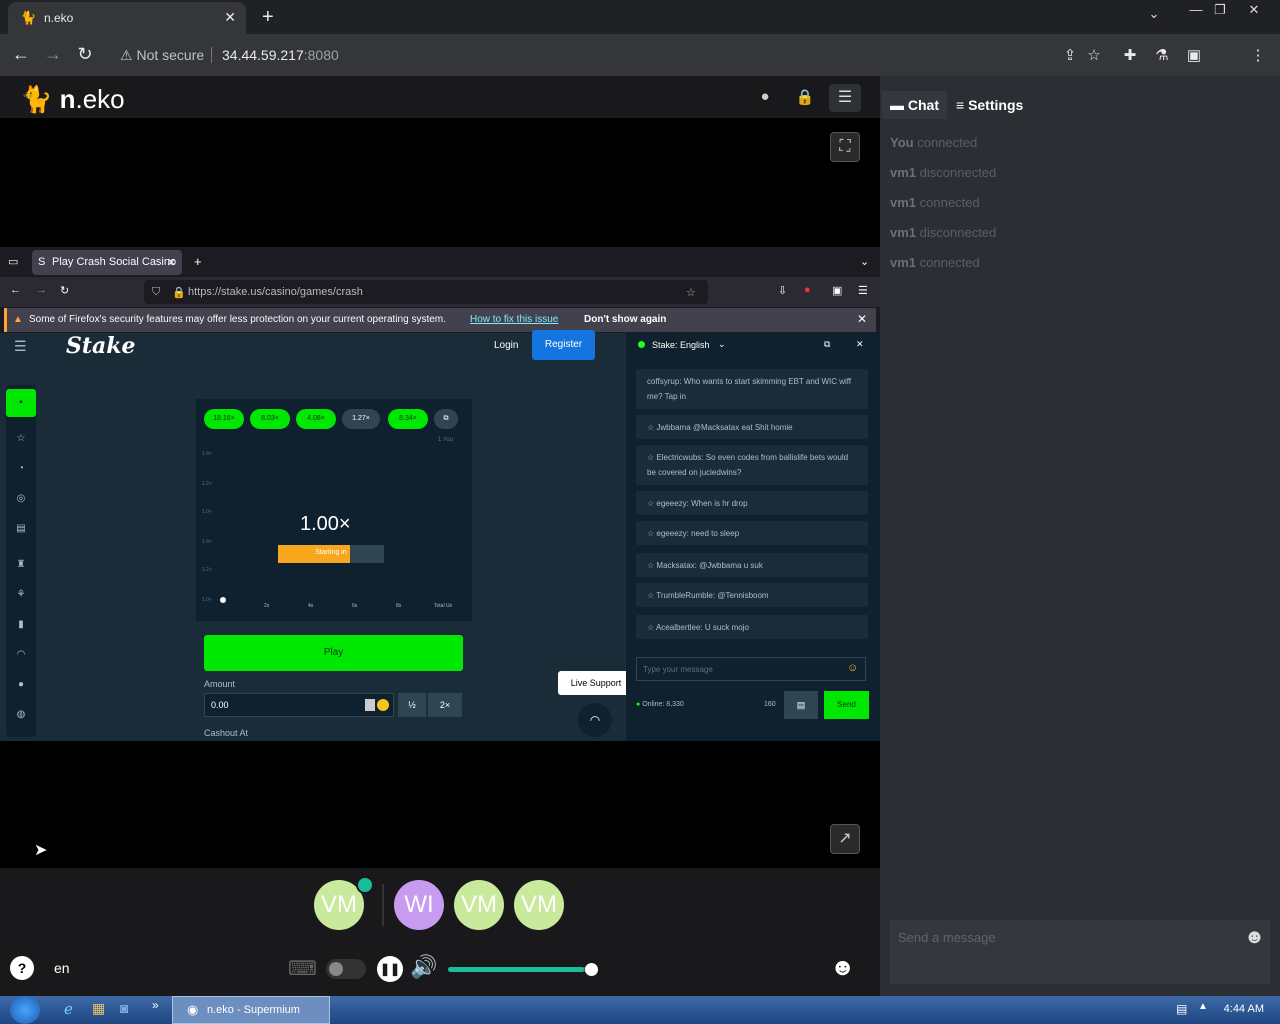 Image resolution: width=1280 pixels, height=1024 pixels. Describe the element at coordinates (664, 381) in the screenshot. I see `chat-user: coffsyrup:` at that location.